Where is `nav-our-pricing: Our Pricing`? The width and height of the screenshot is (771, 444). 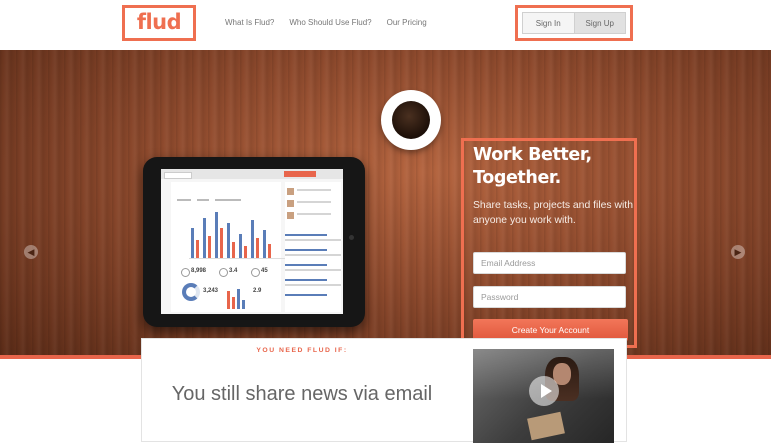 nav-our-pricing: Our Pricing is located at coordinates (407, 22).